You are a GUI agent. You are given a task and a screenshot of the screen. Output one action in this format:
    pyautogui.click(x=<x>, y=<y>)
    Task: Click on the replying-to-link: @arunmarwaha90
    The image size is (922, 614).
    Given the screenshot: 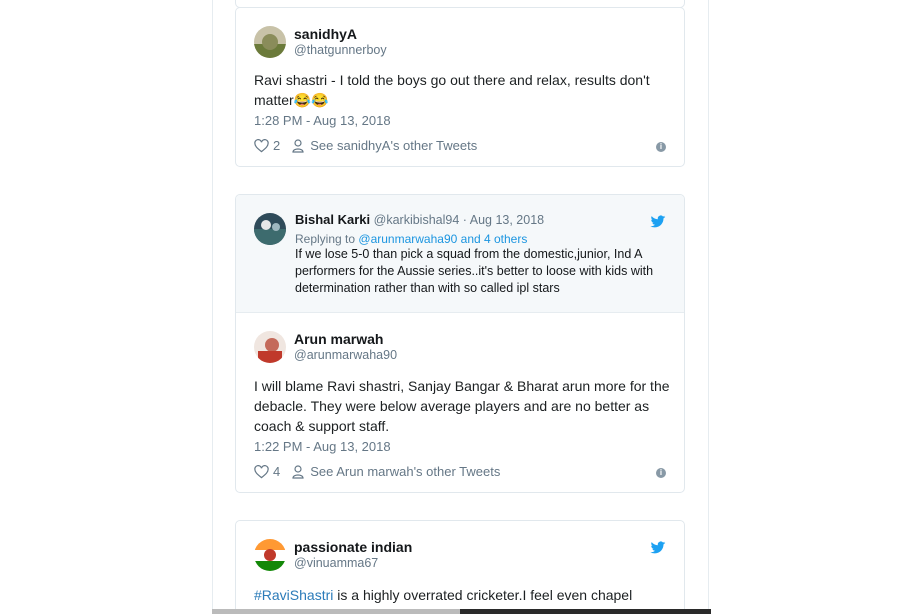 What is the action you would take?
    pyautogui.click(x=407, y=239)
    